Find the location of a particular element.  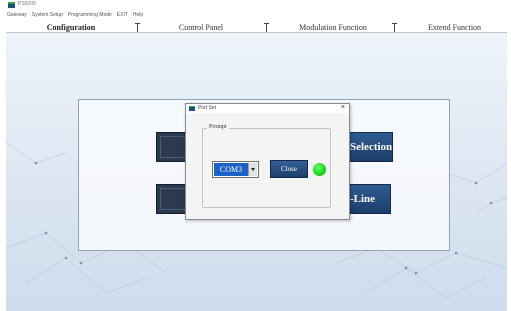

port-selected-value: COM3 is located at coordinates (231, 169).